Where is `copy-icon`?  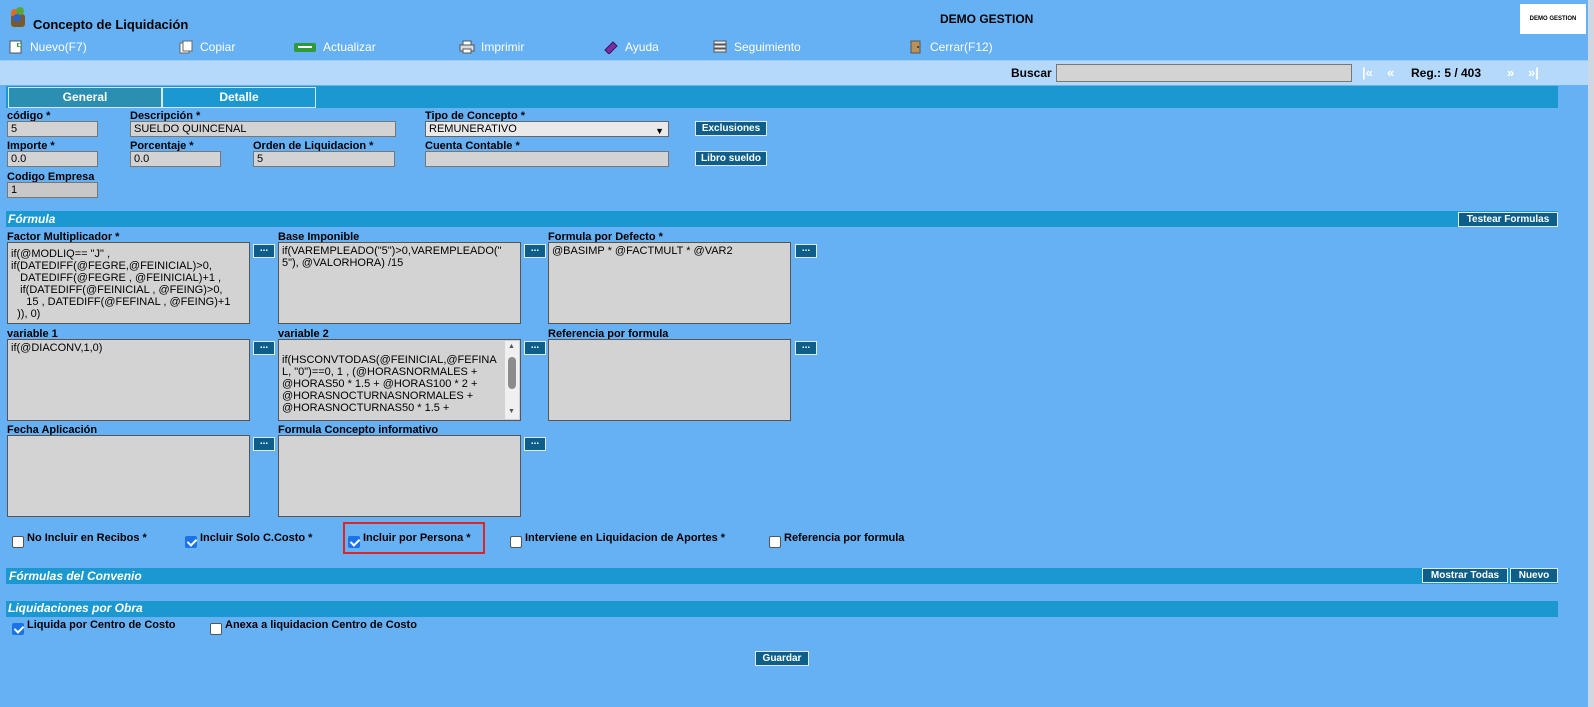
copy-icon is located at coordinates (186, 47).